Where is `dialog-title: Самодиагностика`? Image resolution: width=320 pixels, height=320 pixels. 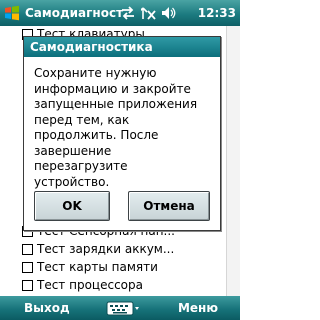 dialog-title: Самодиагностика is located at coordinates (91, 47).